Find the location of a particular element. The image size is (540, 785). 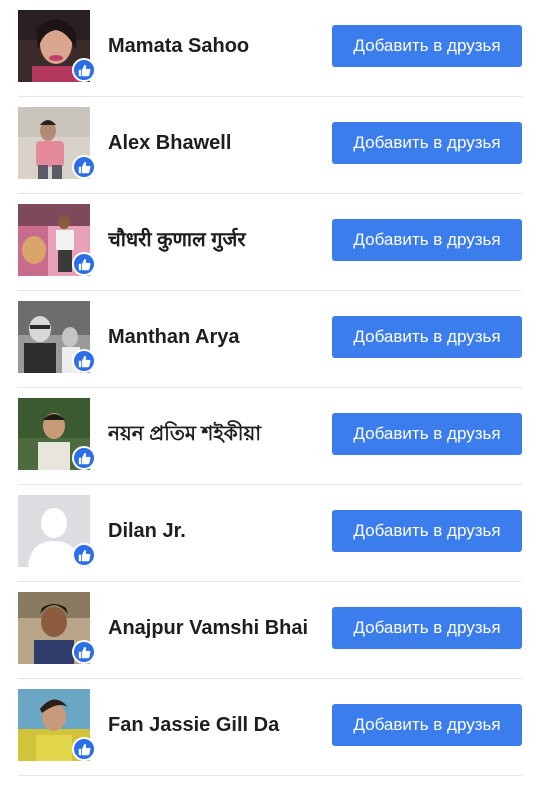

list-item: Dilan Jr. Добавить в друзья is located at coordinates (270, 533).